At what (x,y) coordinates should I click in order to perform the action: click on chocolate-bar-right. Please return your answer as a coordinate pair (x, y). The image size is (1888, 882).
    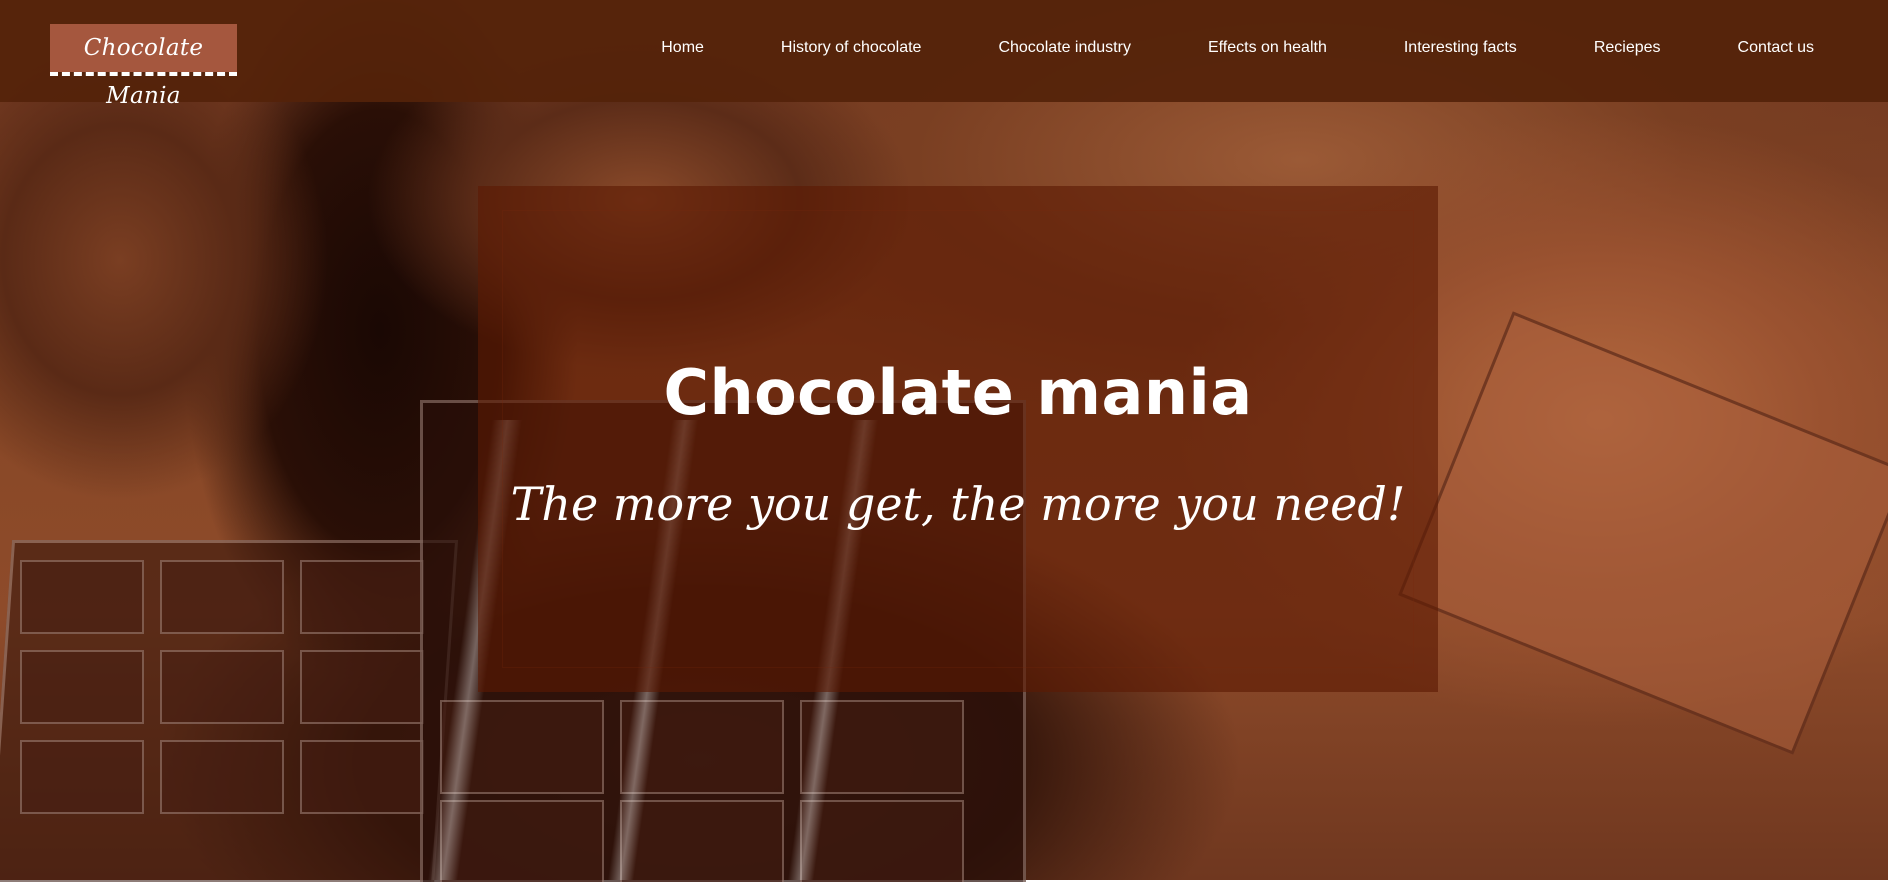
    Looking at the image, I should click on (1643, 533).